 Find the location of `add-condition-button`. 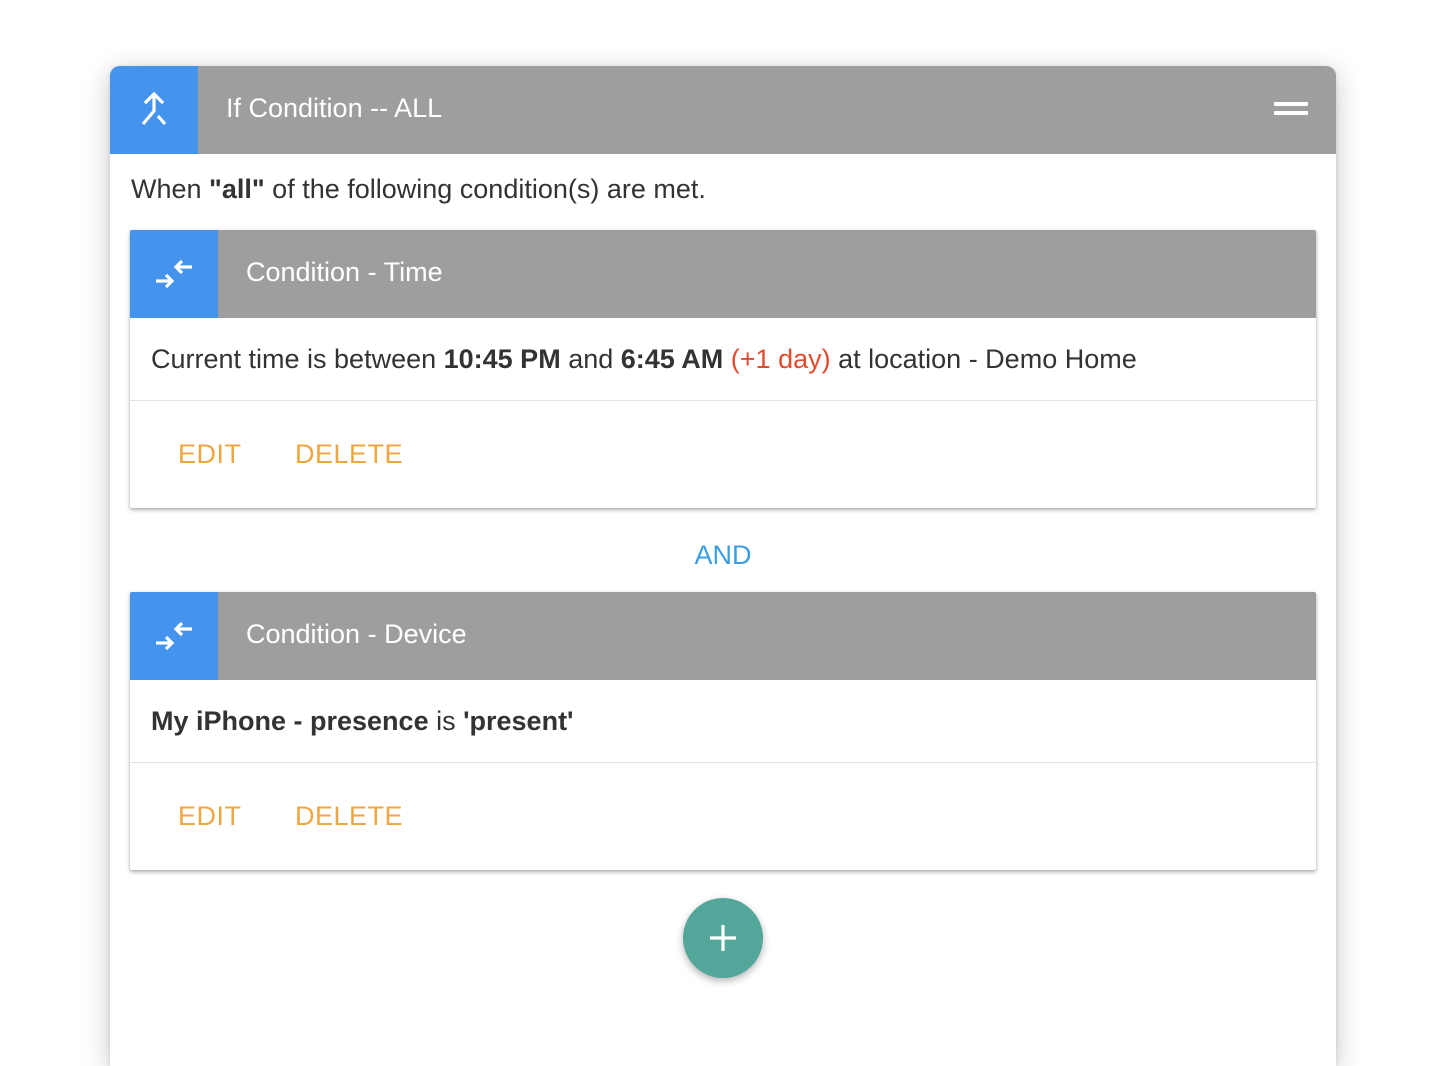

add-condition-button is located at coordinates (723, 938).